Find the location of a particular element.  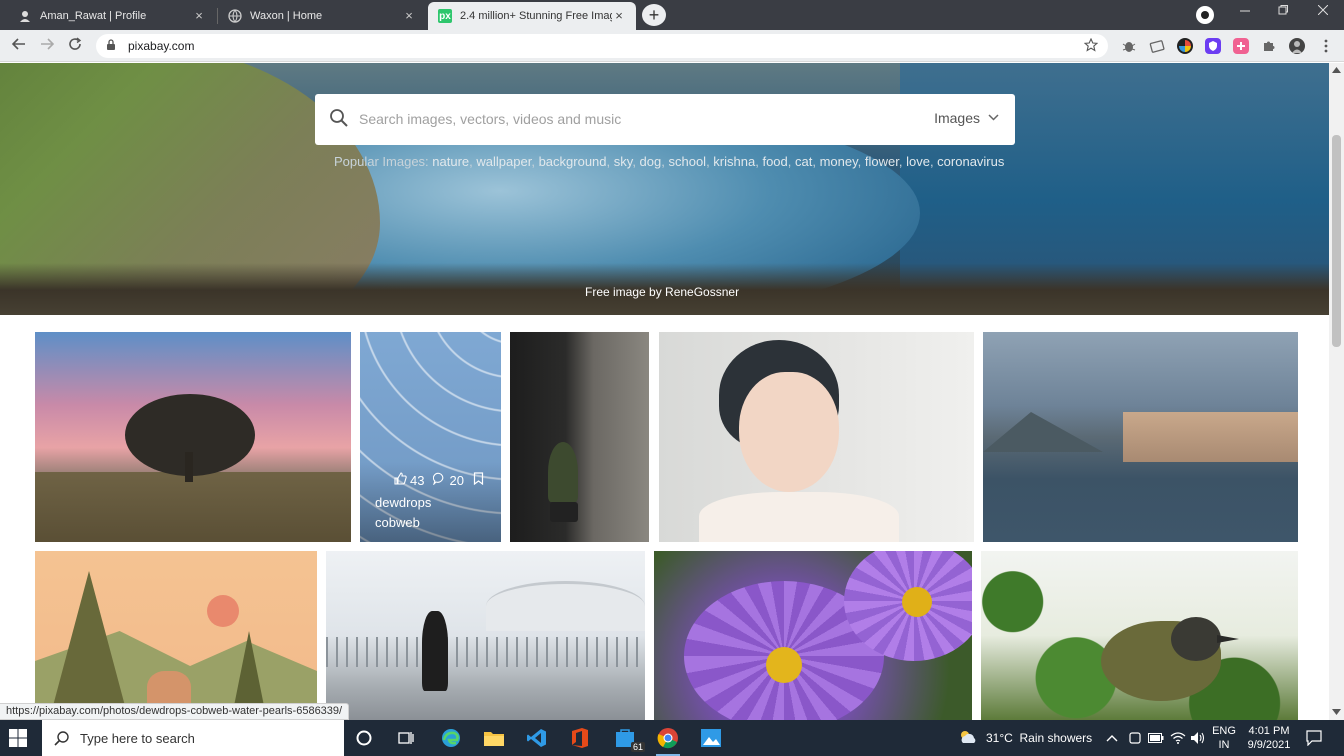

weather-widget: 31°C Rain showers is located at coordinates (1025, 738).